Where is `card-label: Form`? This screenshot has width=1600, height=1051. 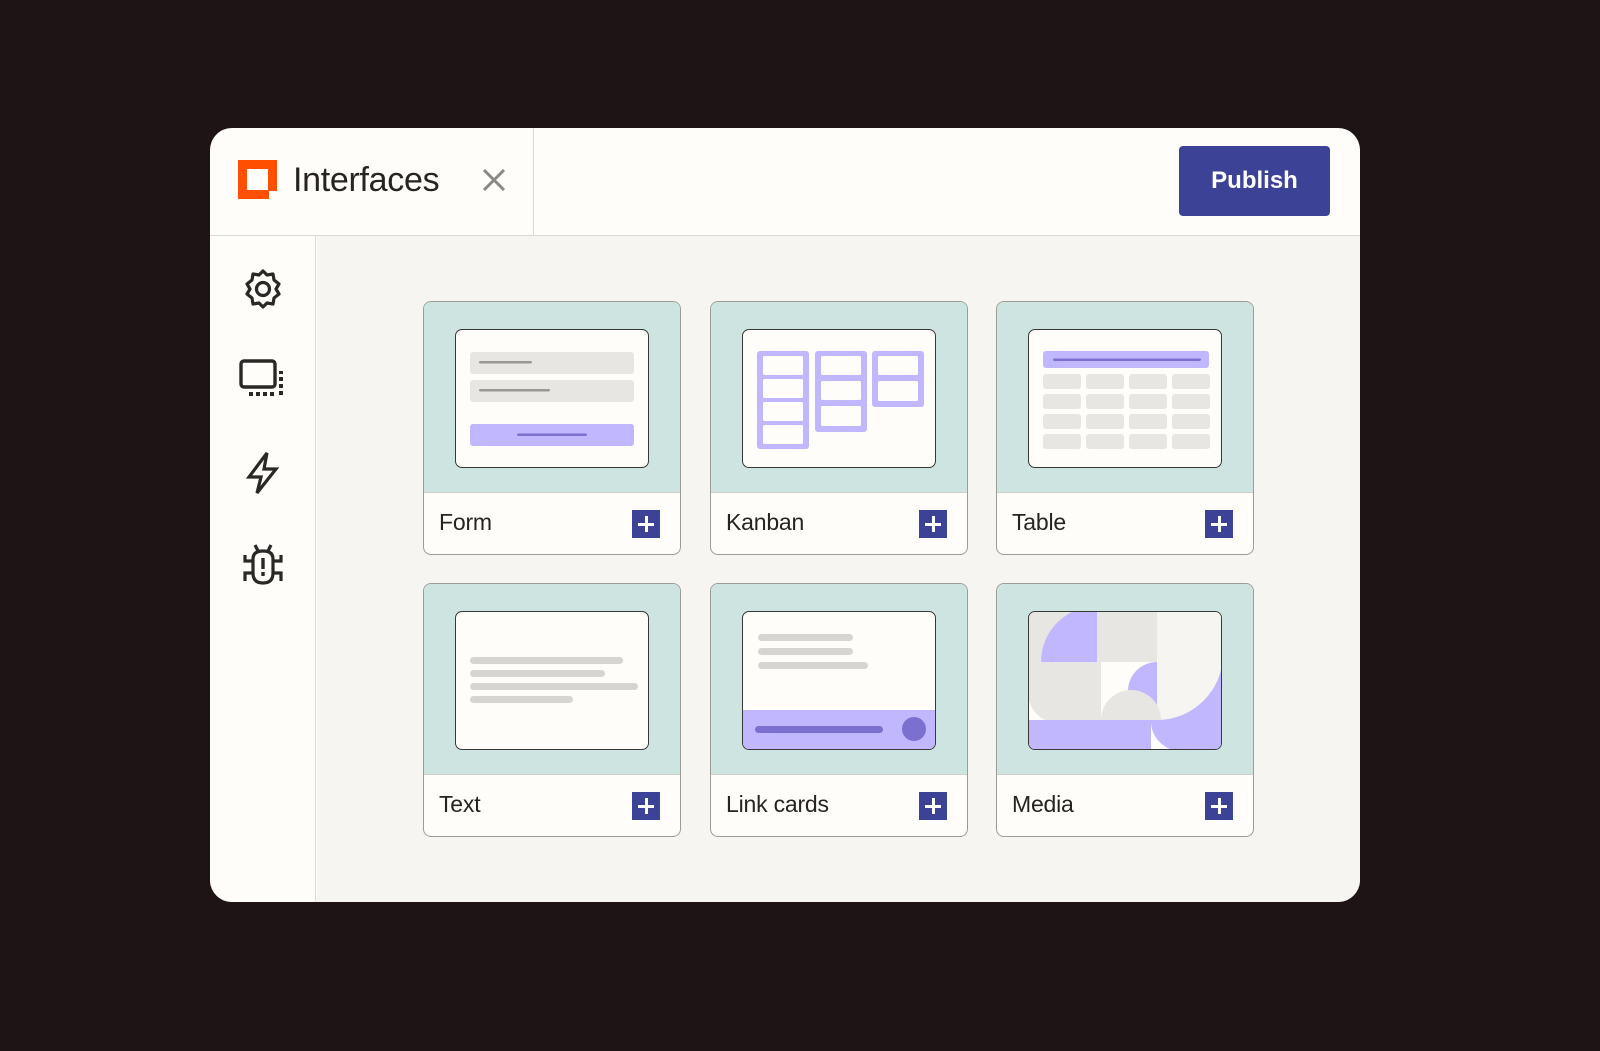 card-label: Form is located at coordinates (465, 522).